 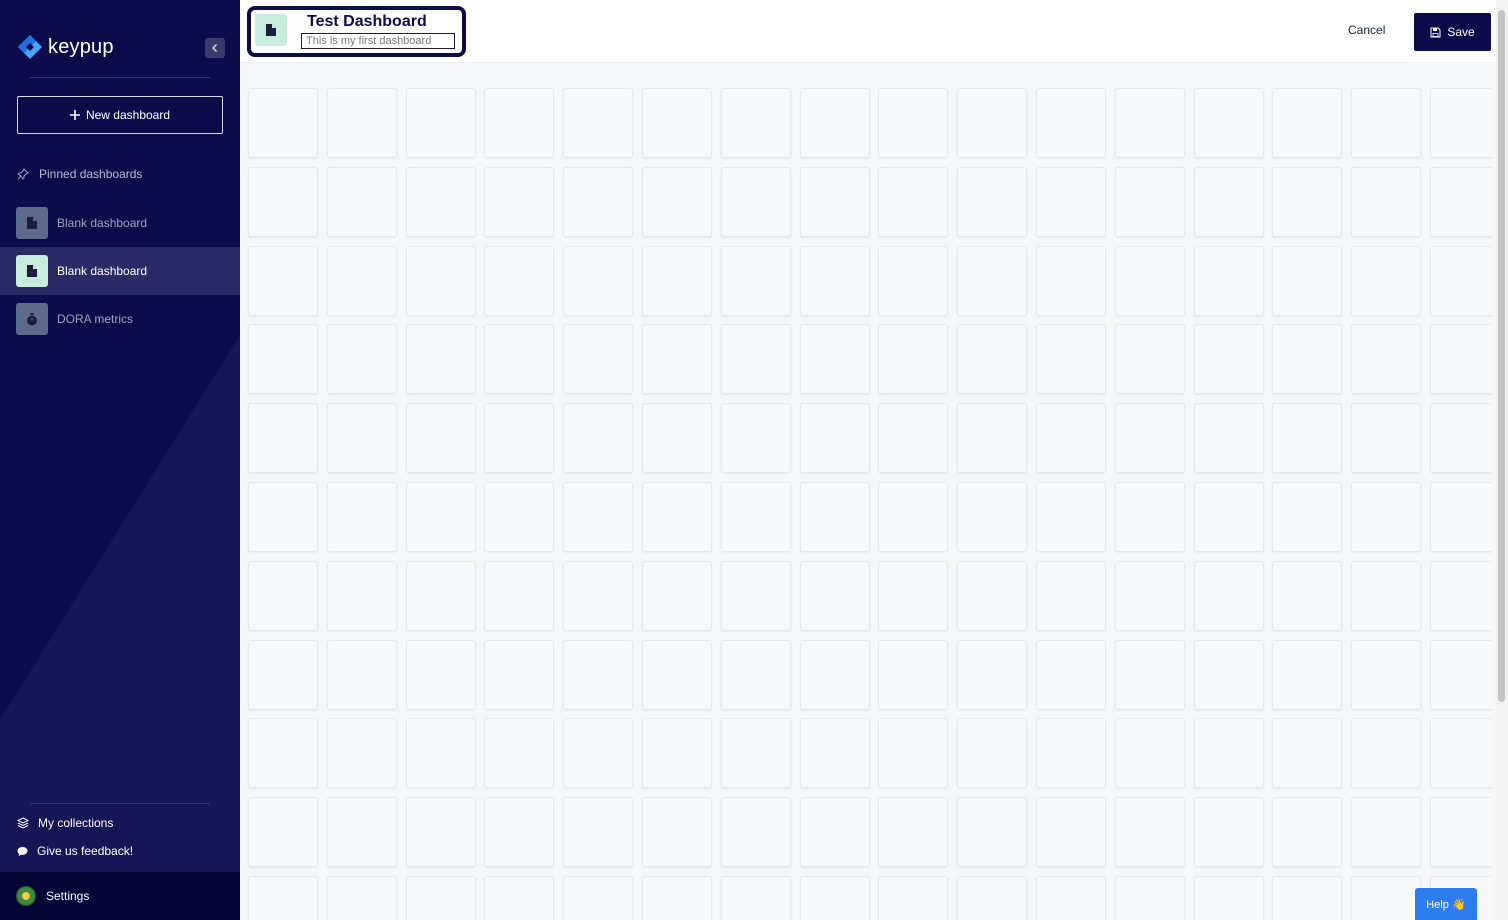 I want to click on plus-icon, so click(x=74, y=115).